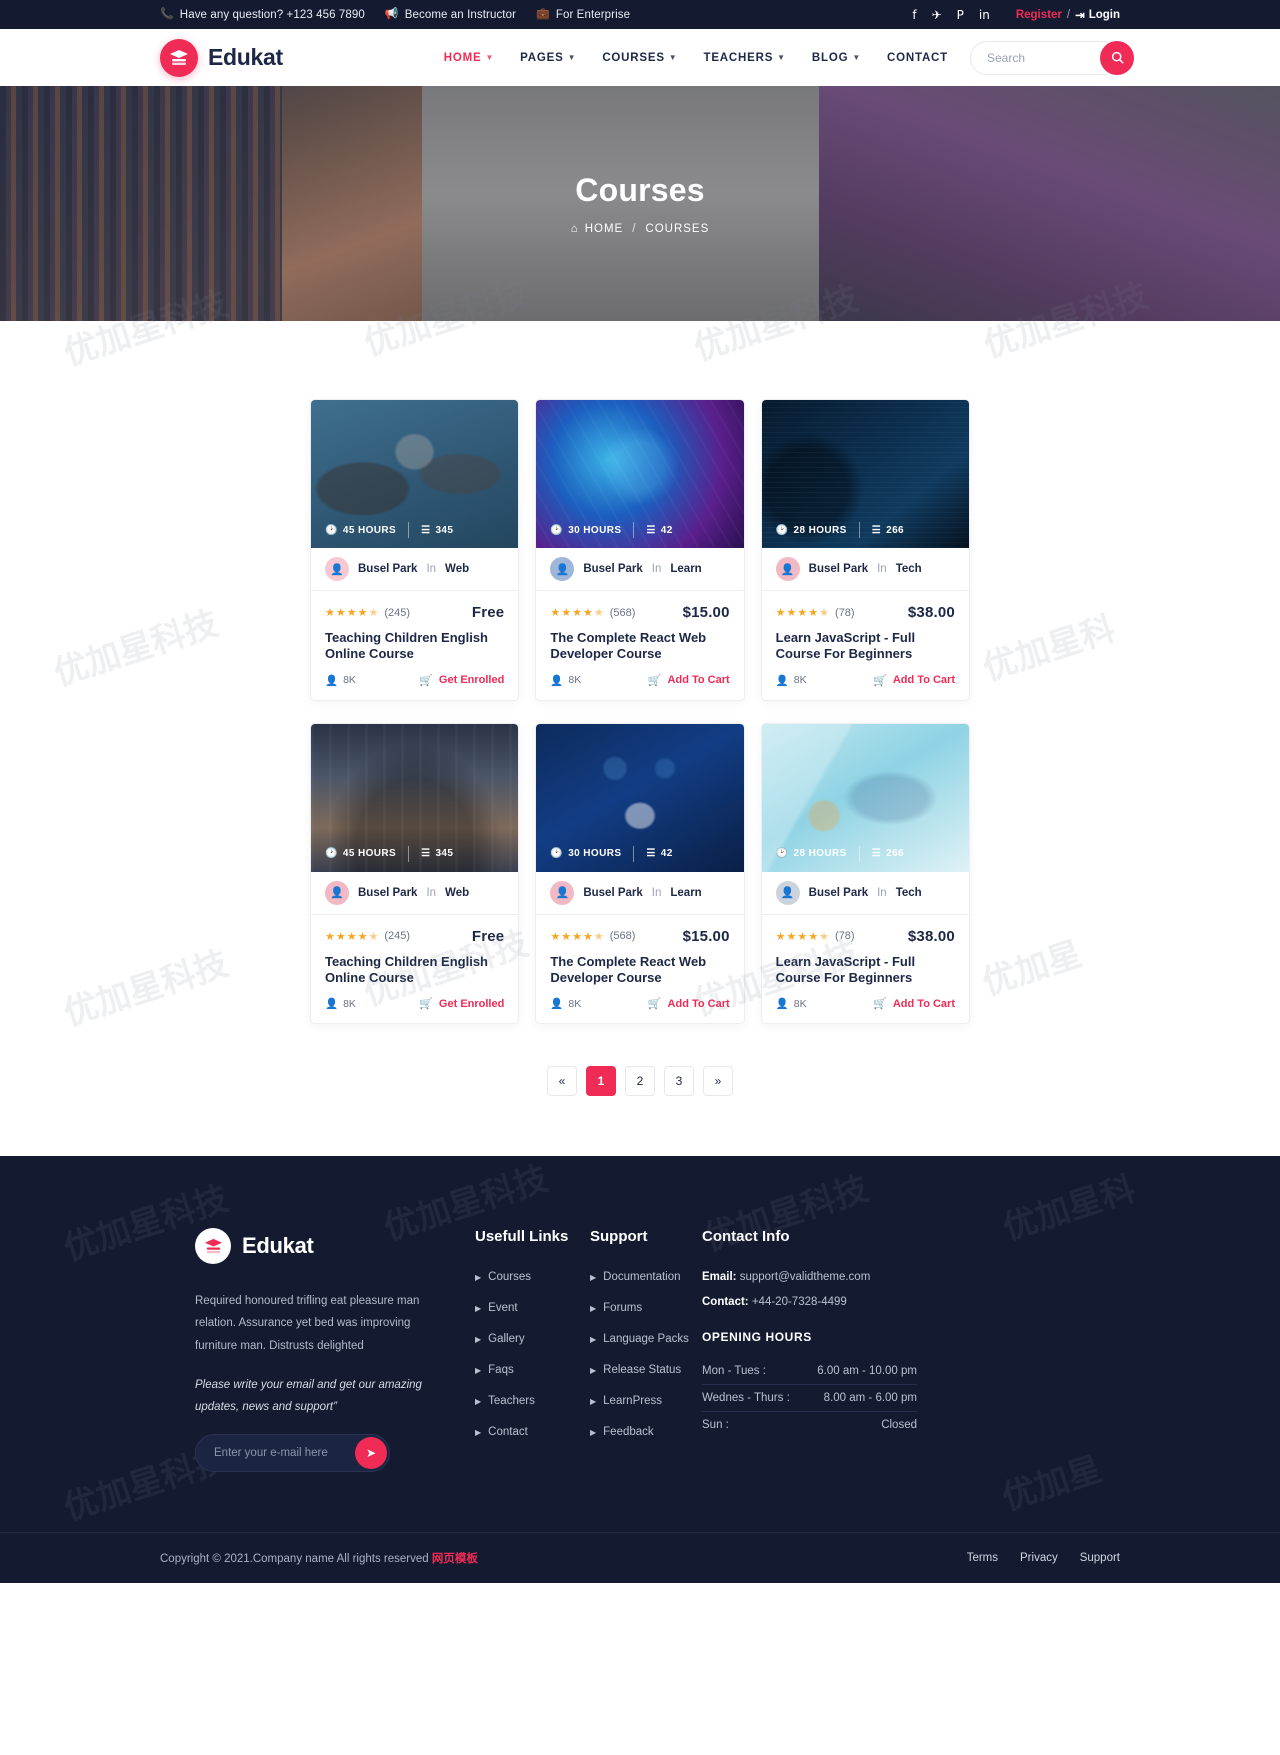 The height and width of the screenshot is (1755, 1280). What do you see at coordinates (914, 15) in the screenshot?
I see `facebook-icon: f` at bounding box center [914, 15].